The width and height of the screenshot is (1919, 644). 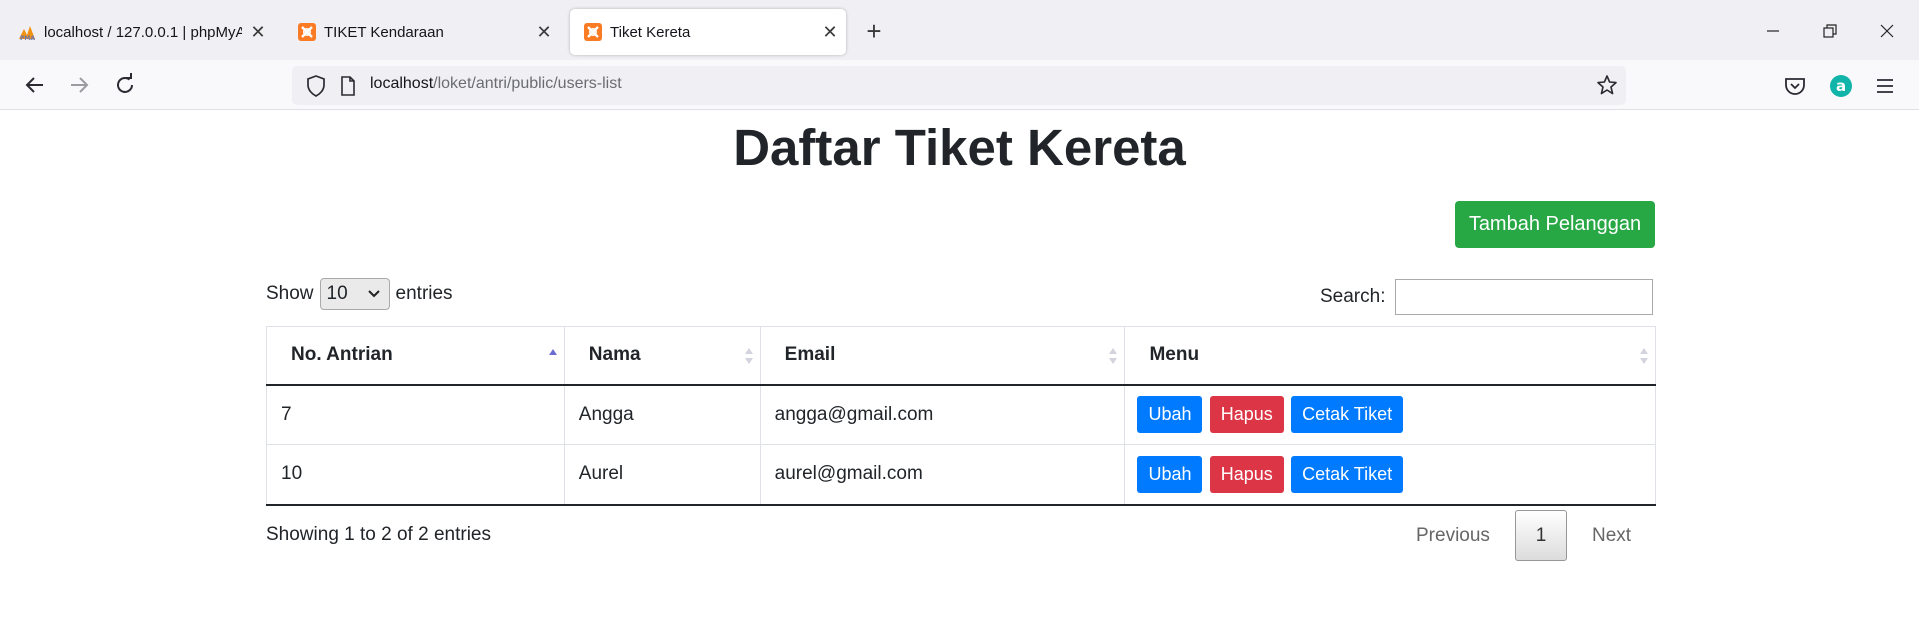 I want to click on tab-title: TIKET Kendaraan, so click(x=384, y=32).